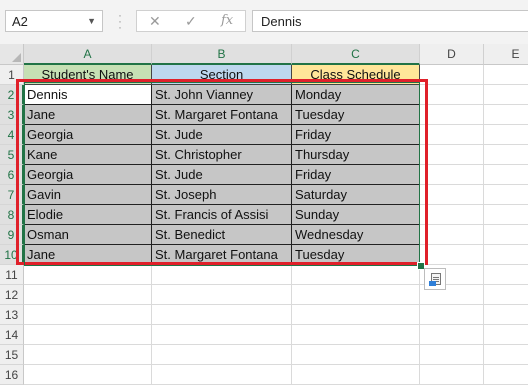 Image resolution: width=528 pixels, height=385 pixels. Describe the element at coordinates (12, 315) in the screenshot. I see `row-header-13: 13` at that location.